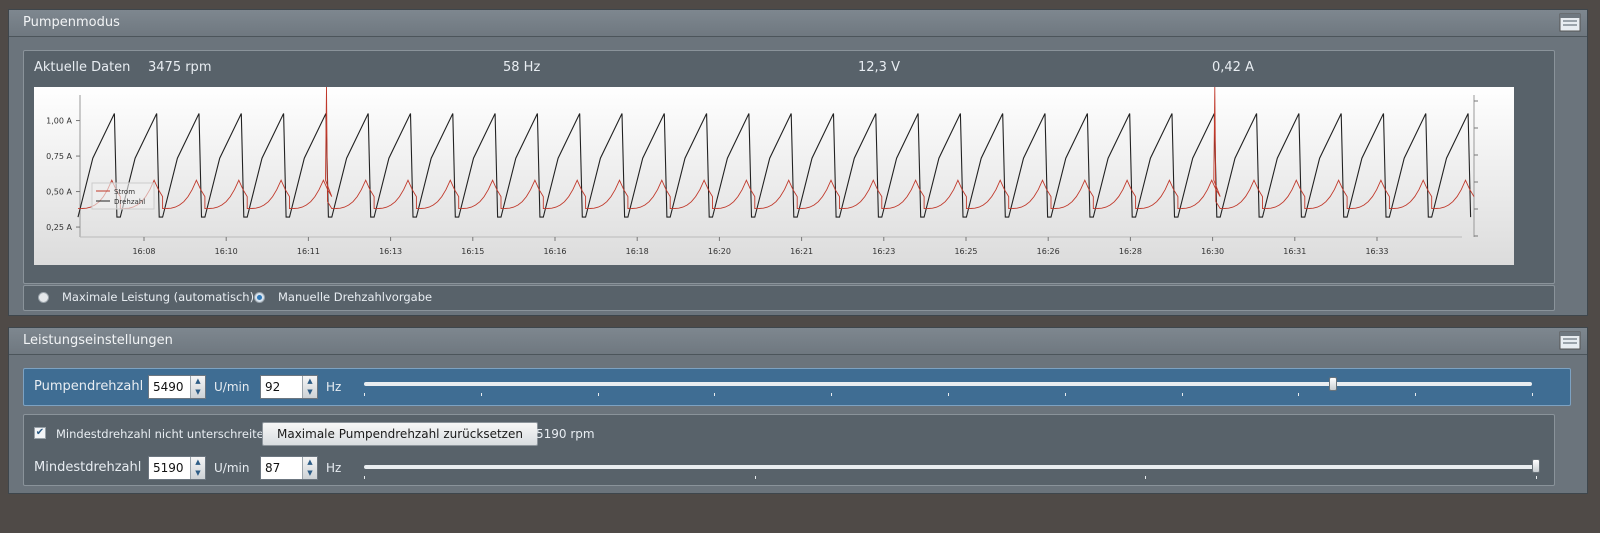  What do you see at coordinates (284, 468) in the screenshot?
I see `min-speed-hz-input` at bounding box center [284, 468].